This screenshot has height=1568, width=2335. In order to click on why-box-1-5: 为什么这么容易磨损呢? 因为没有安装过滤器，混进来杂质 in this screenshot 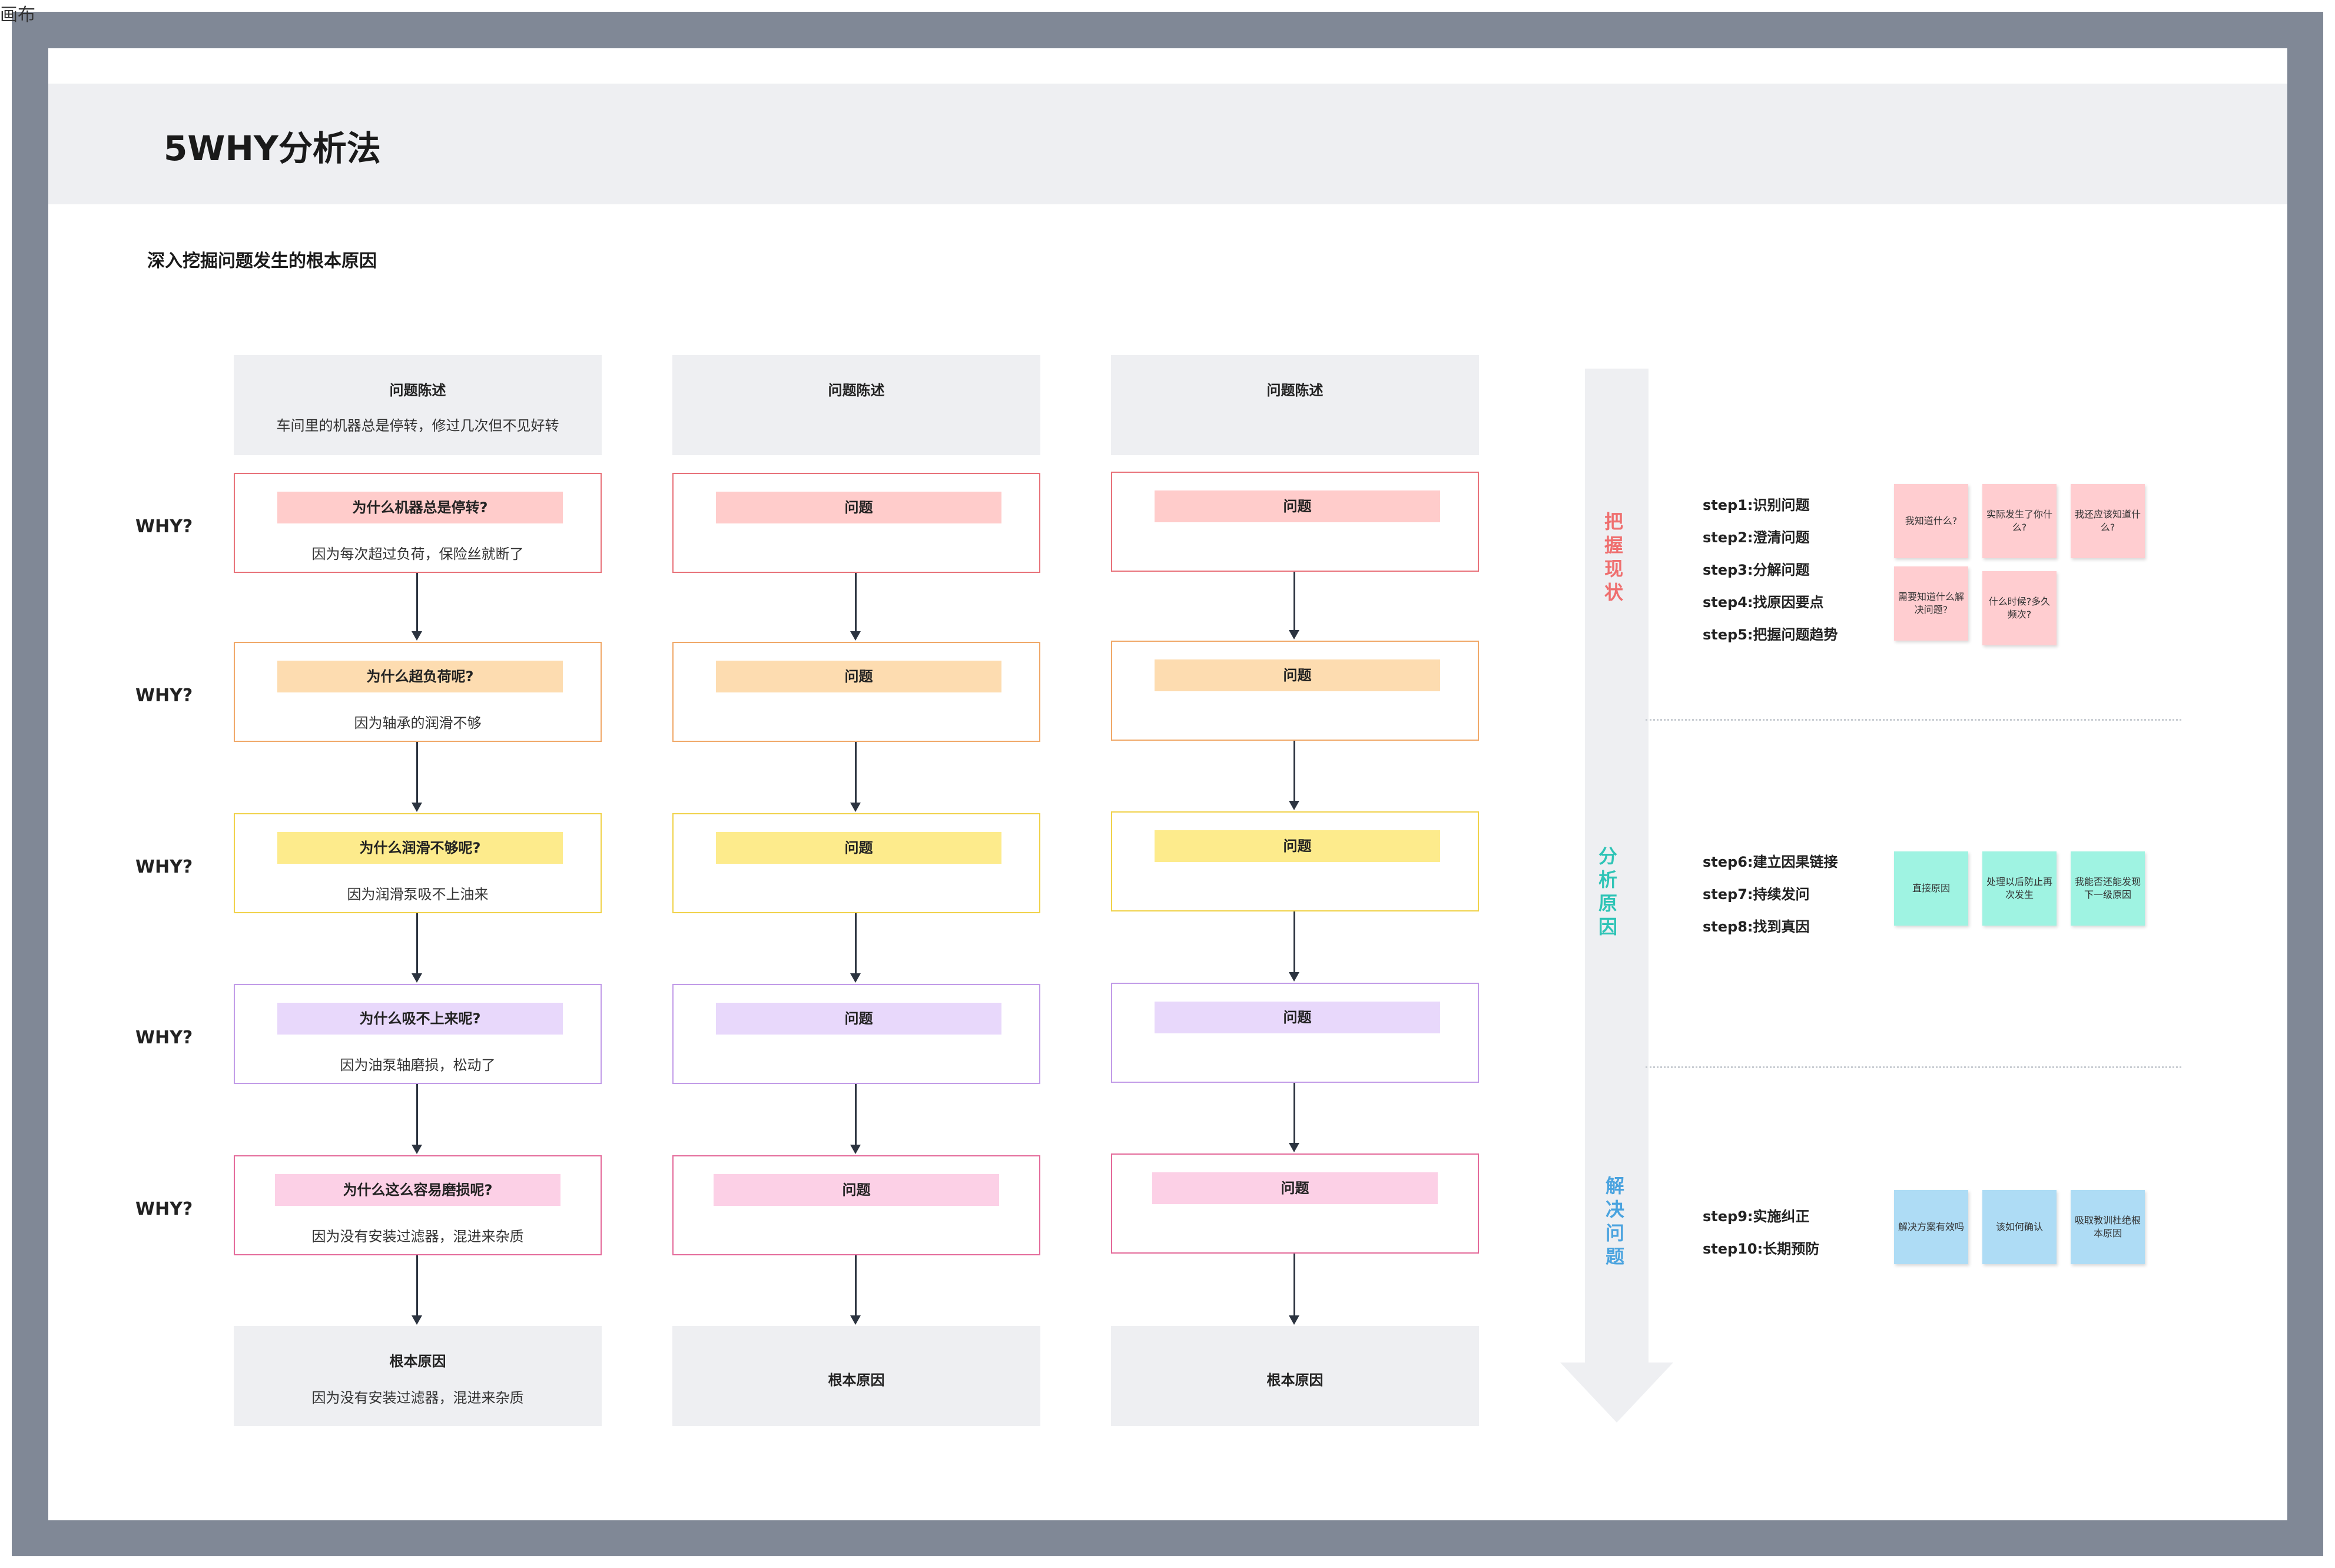, I will do `click(418, 1205)`.